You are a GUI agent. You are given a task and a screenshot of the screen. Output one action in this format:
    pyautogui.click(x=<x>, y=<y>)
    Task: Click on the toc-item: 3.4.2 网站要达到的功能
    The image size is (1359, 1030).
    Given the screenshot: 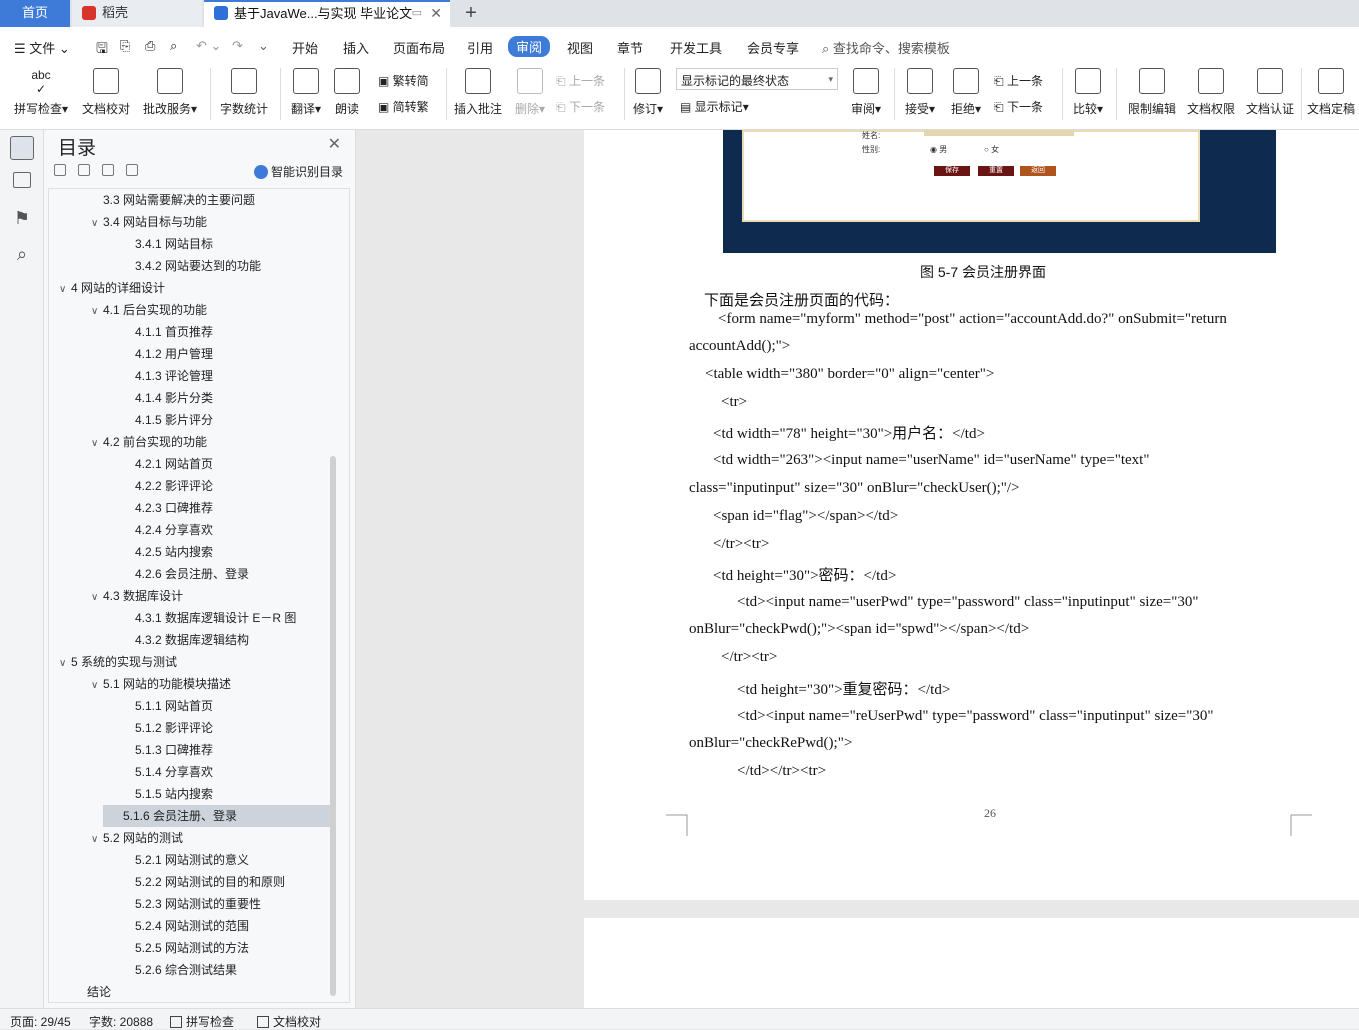 What is the action you would take?
    pyautogui.click(x=198, y=266)
    